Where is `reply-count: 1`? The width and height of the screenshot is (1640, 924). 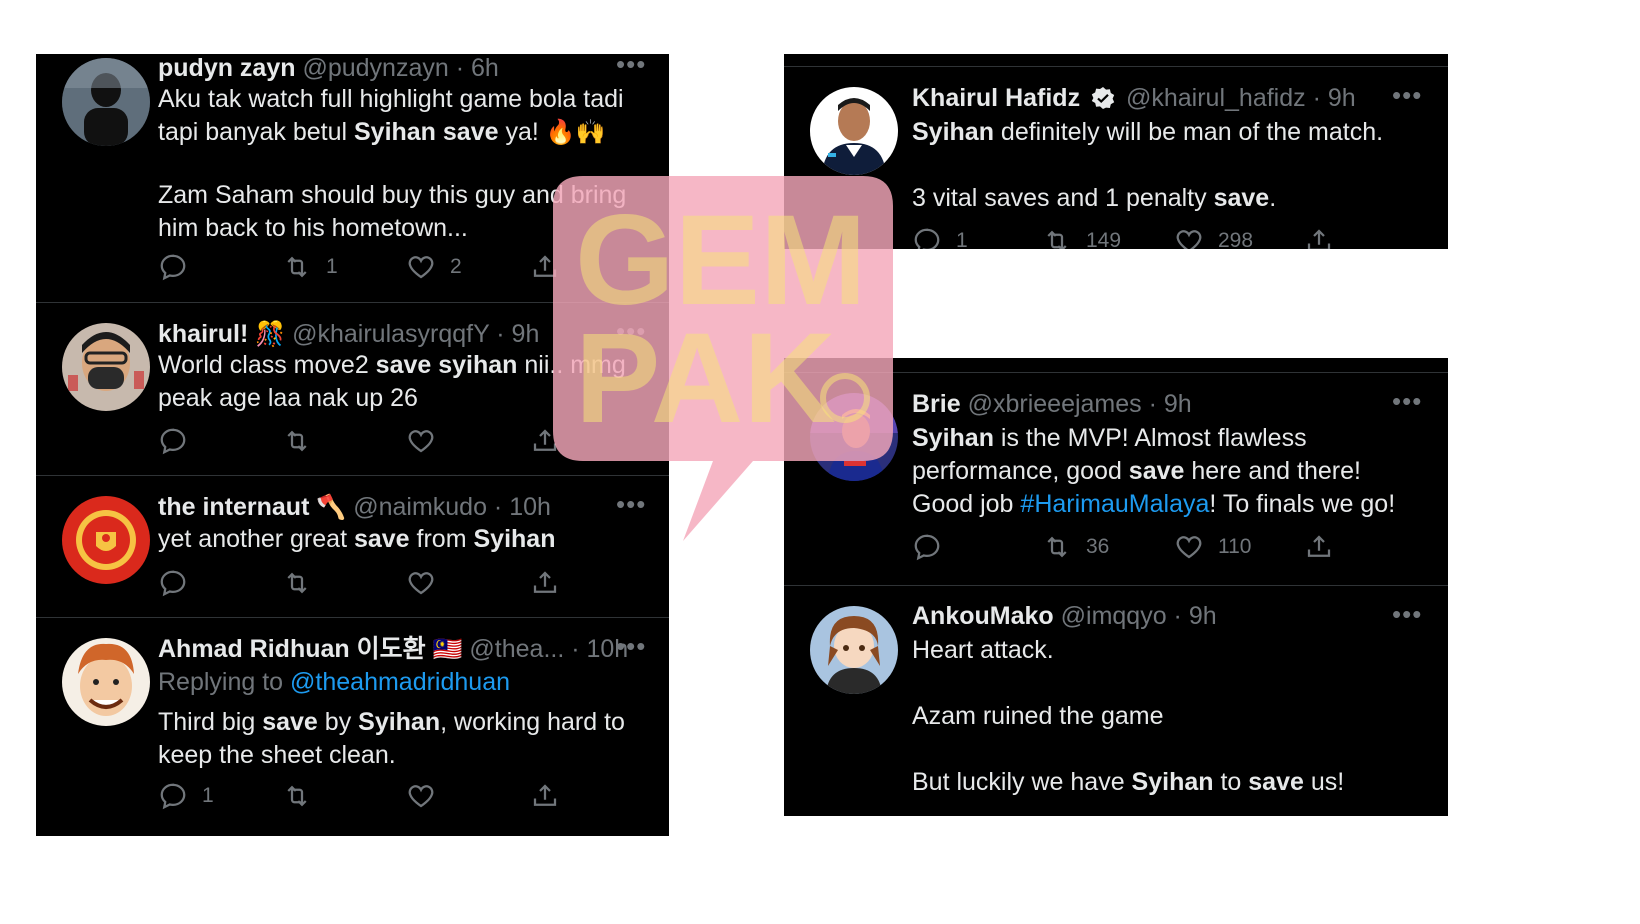
reply-count: 1 is located at coordinates (962, 239).